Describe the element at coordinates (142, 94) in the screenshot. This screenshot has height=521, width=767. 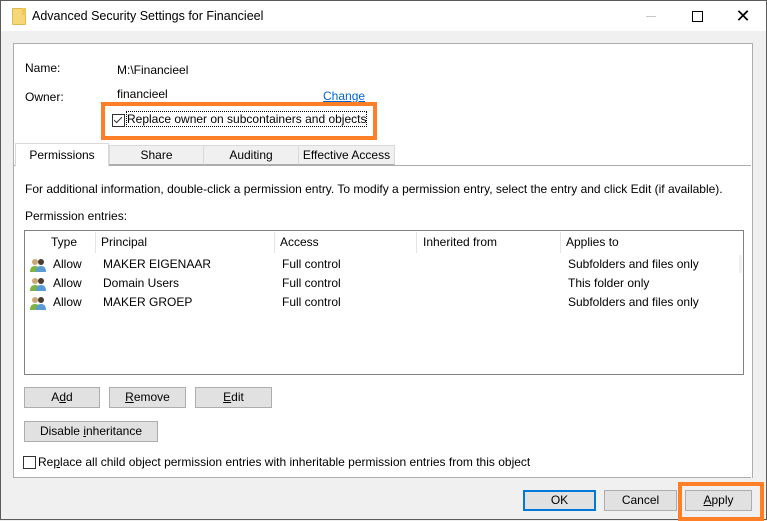
I see `owner-value: financieel` at that location.